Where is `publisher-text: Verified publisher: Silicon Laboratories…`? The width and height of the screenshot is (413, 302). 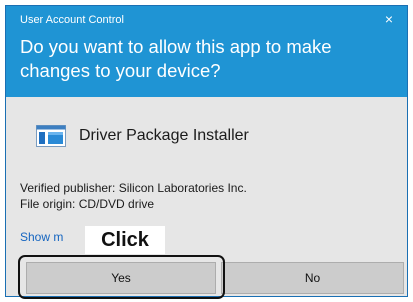 publisher-text: Verified publisher: Silicon Laboratories… is located at coordinates (133, 188).